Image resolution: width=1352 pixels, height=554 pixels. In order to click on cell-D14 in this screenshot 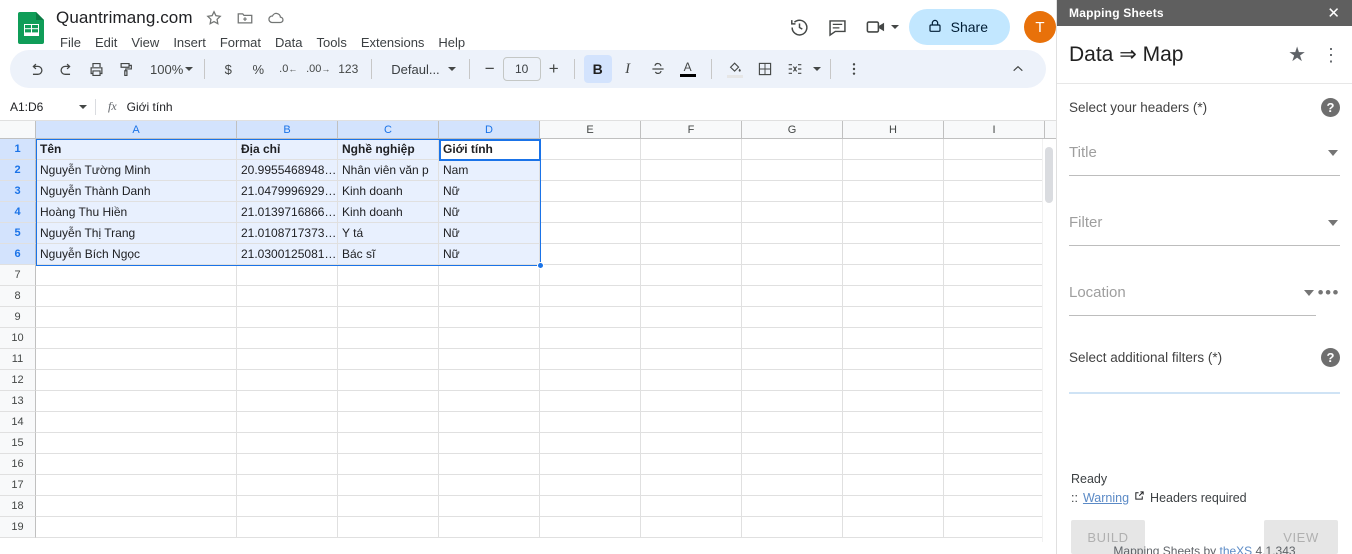, I will do `click(489, 422)`.